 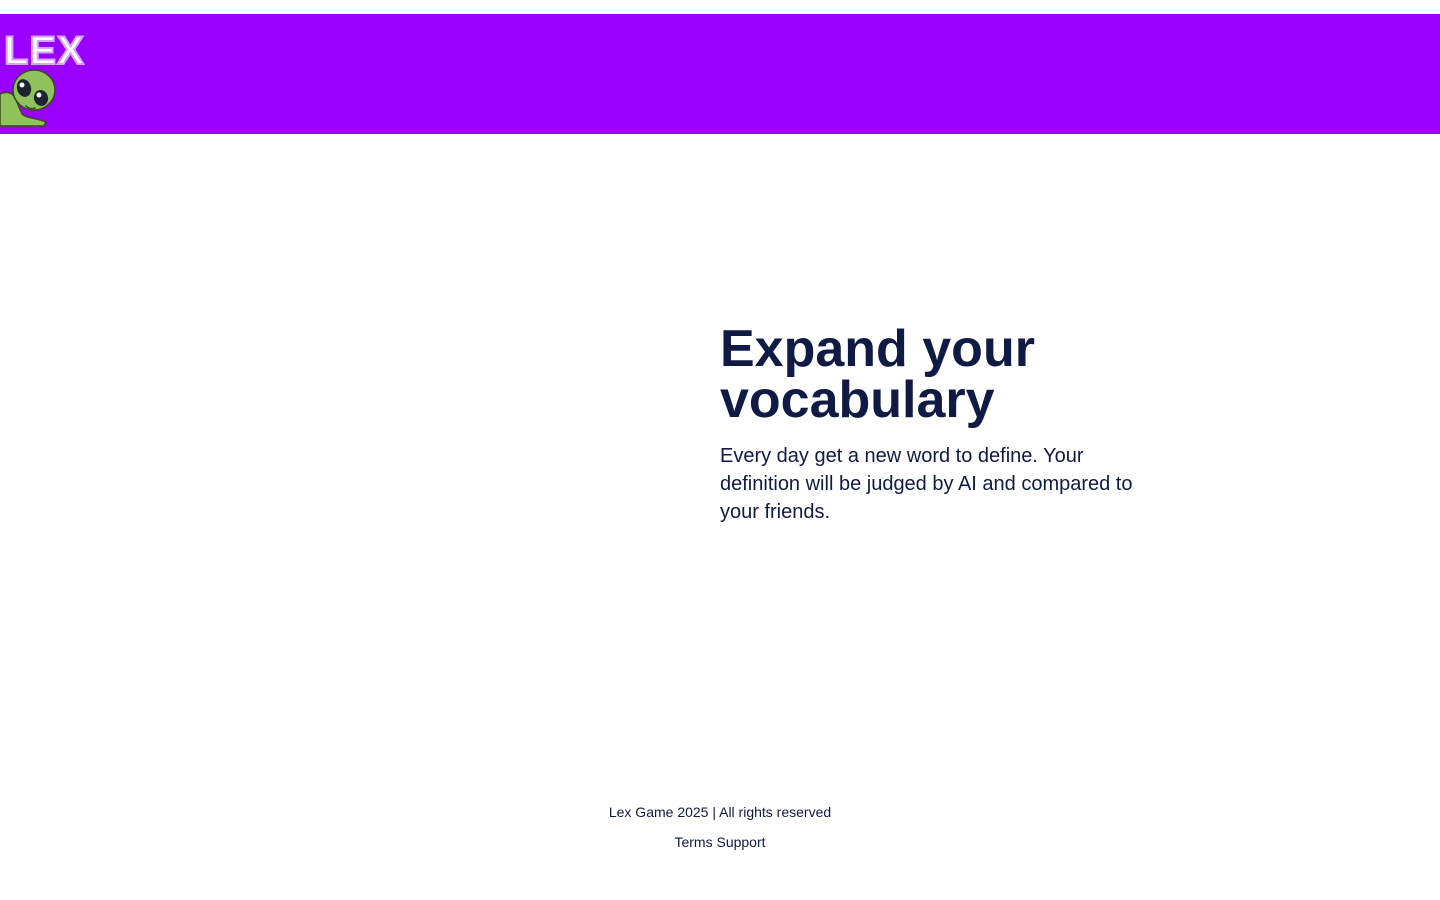 I want to click on hero-title: Expand your vocabulary, so click(x=877, y=374).